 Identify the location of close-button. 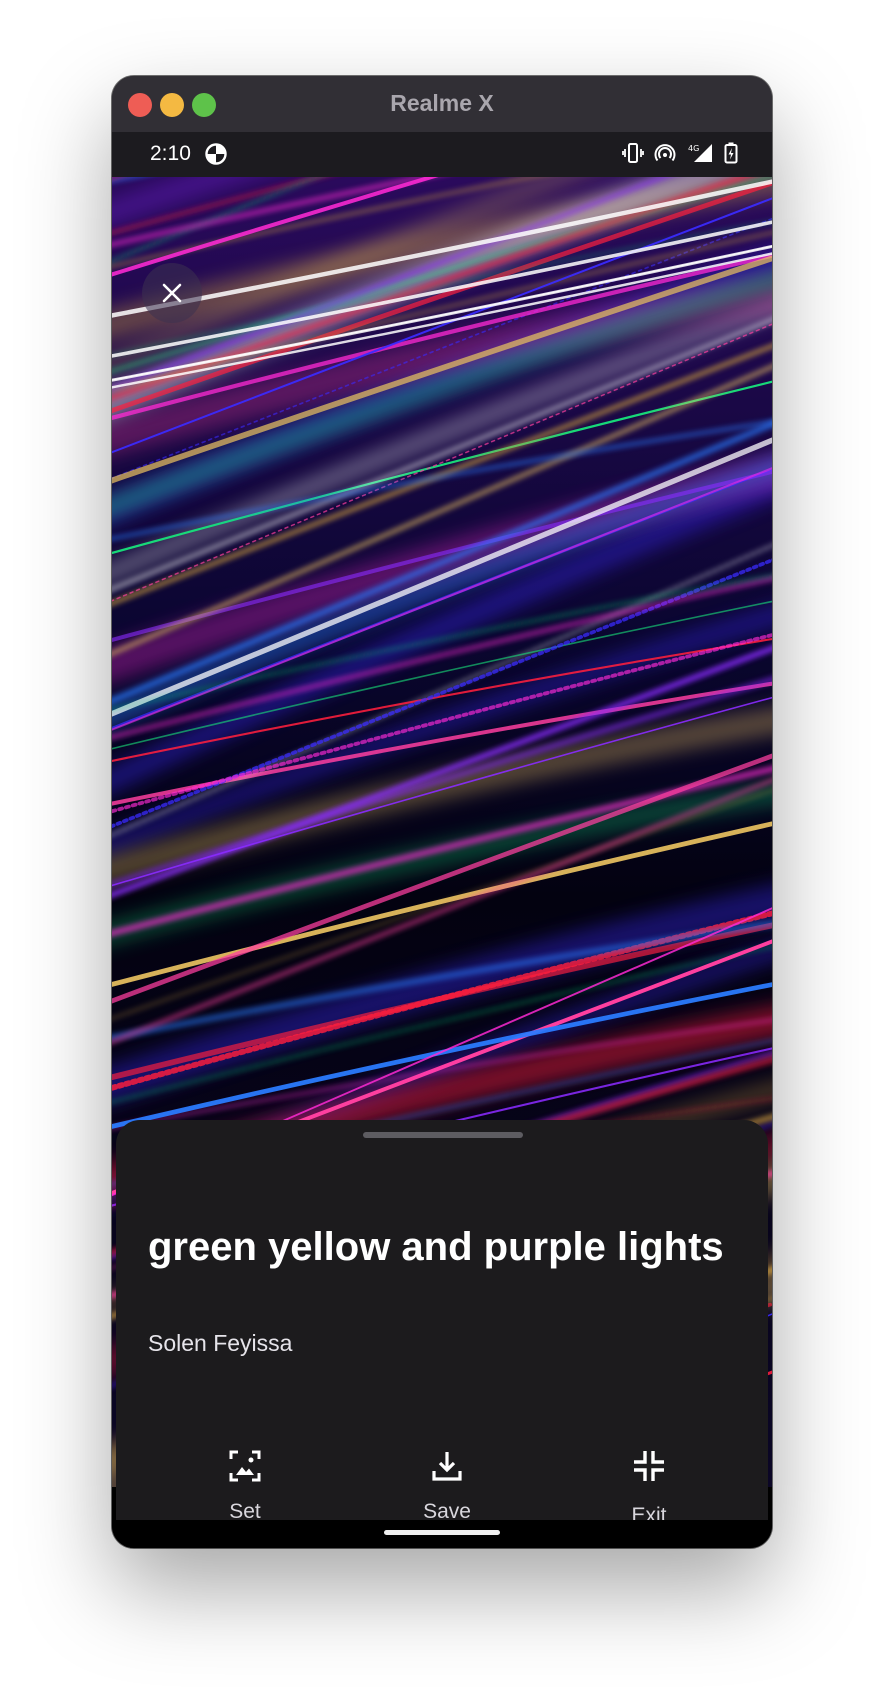
(172, 293).